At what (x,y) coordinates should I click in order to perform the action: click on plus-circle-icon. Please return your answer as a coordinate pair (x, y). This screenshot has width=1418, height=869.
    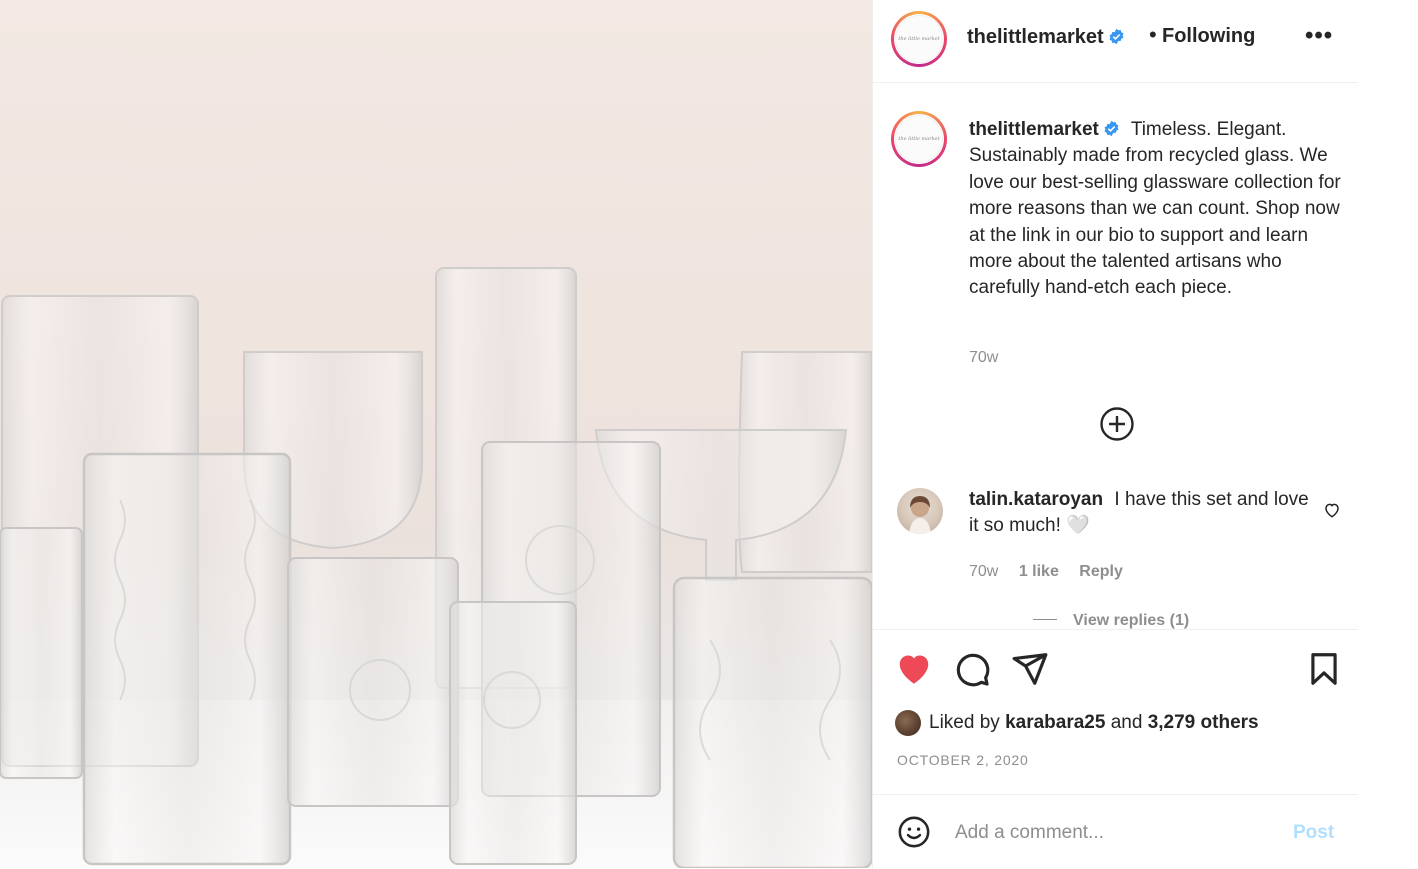
    Looking at the image, I should click on (1117, 424).